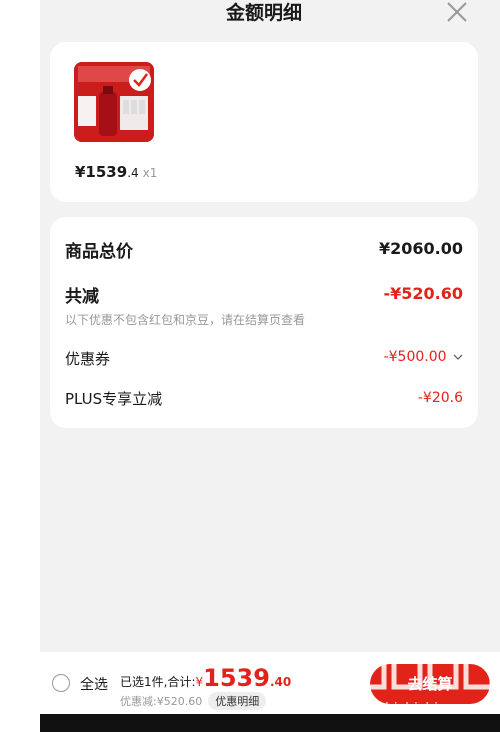 The height and width of the screenshot is (732, 500). Describe the element at coordinates (263, 13) in the screenshot. I see `sheet-title: 金额明细` at that location.